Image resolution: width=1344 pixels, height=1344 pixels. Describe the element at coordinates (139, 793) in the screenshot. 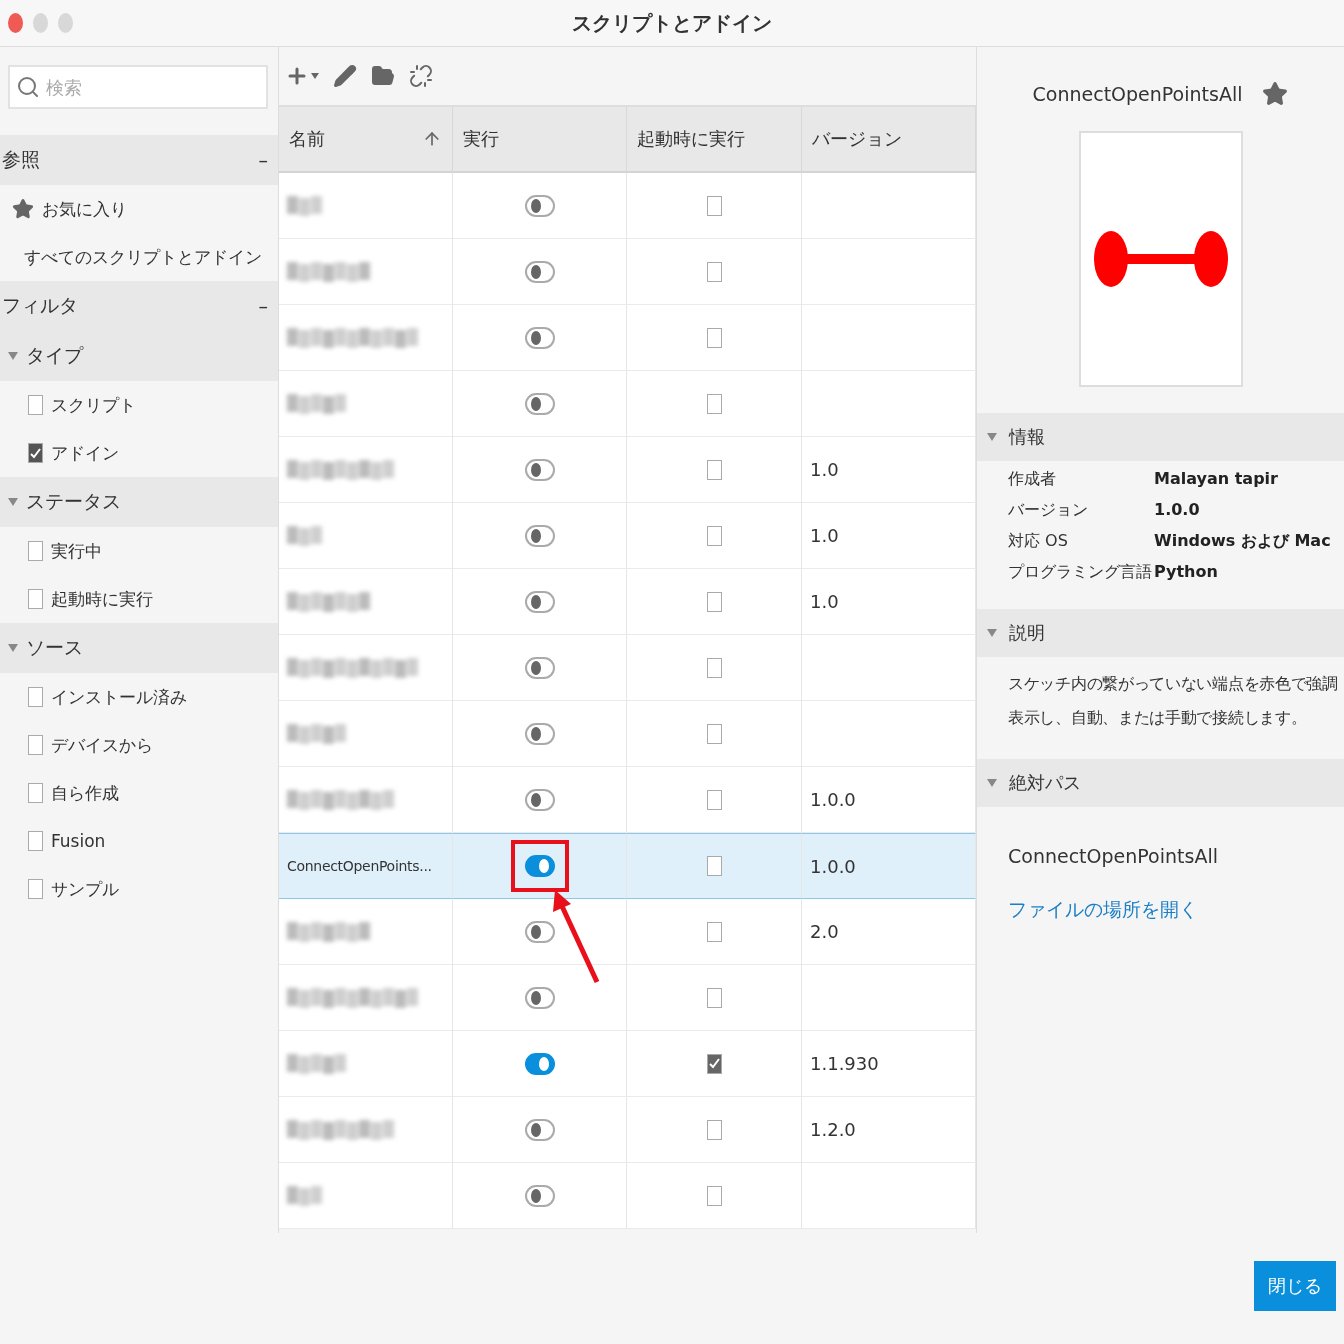

I see `filter-option: 自ら作成` at that location.